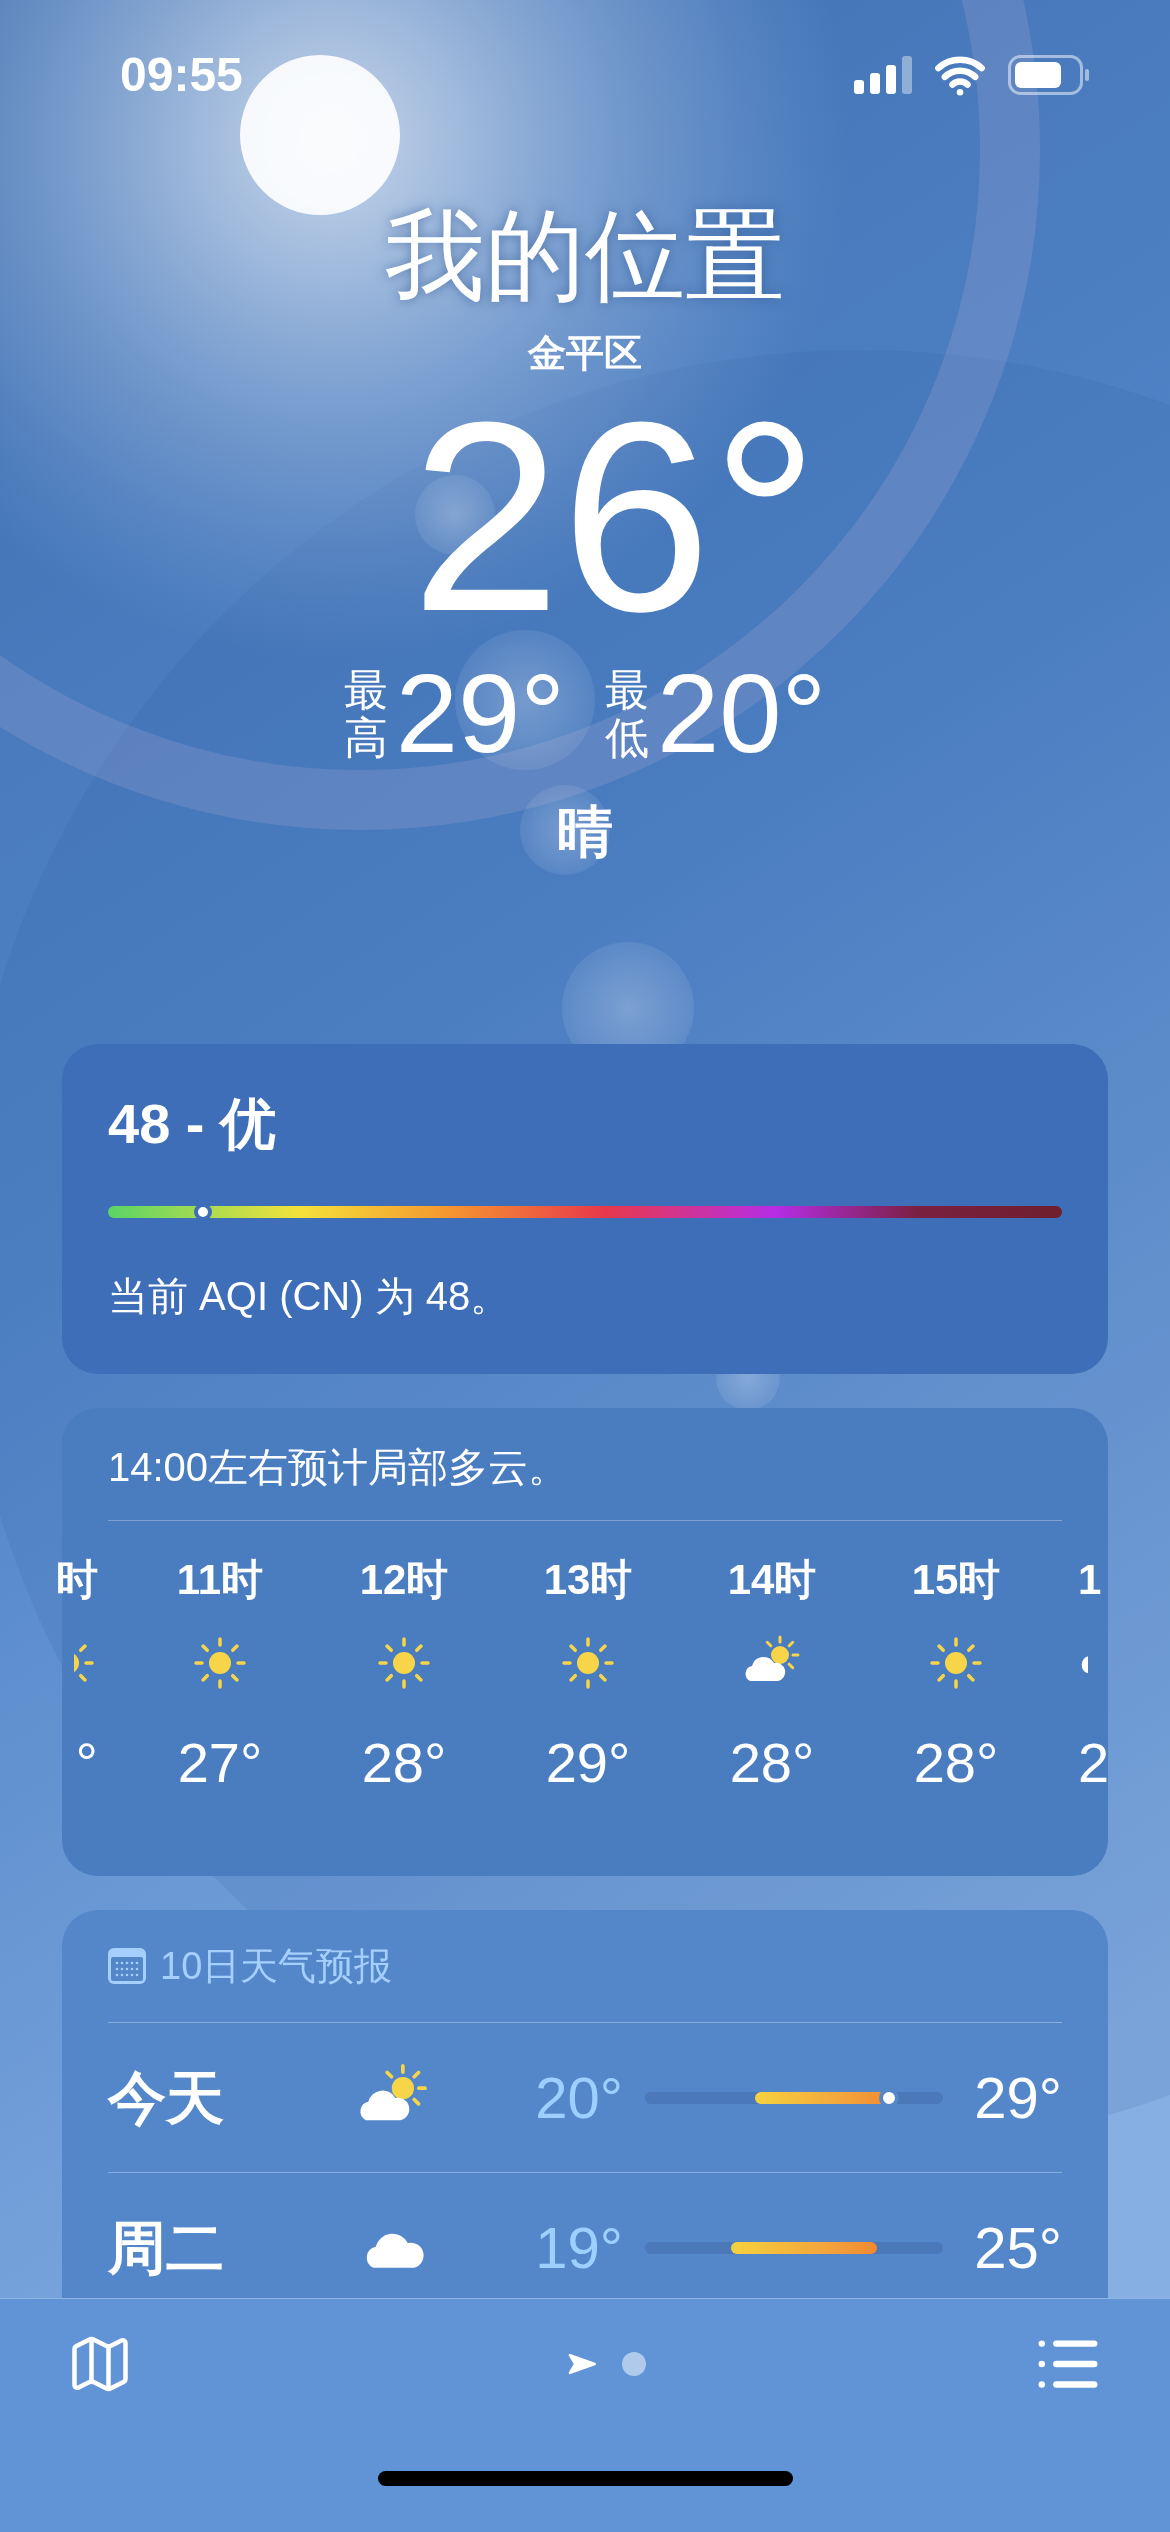 The width and height of the screenshot is (1170, 2532). I want to click on hour-temperature: 29°, so click(588, 1763).